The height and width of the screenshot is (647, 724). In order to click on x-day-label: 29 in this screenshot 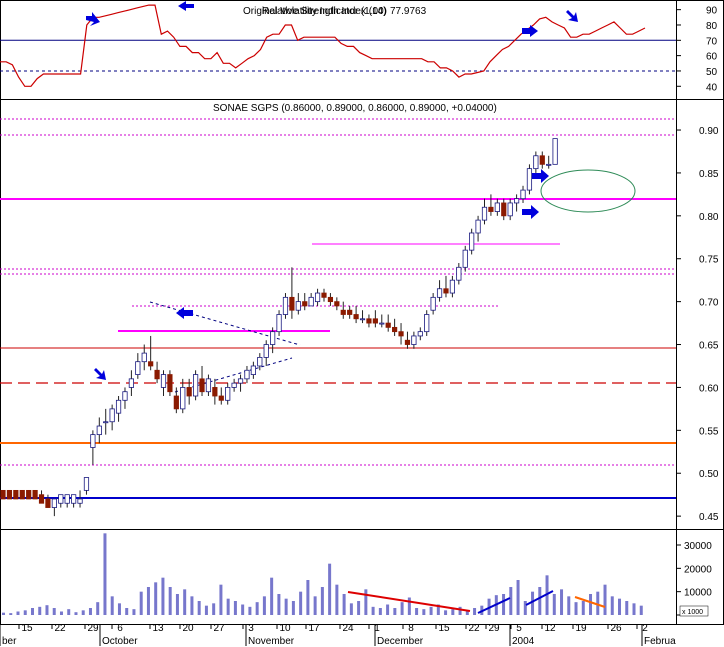, I will do `click(93, 628)`.